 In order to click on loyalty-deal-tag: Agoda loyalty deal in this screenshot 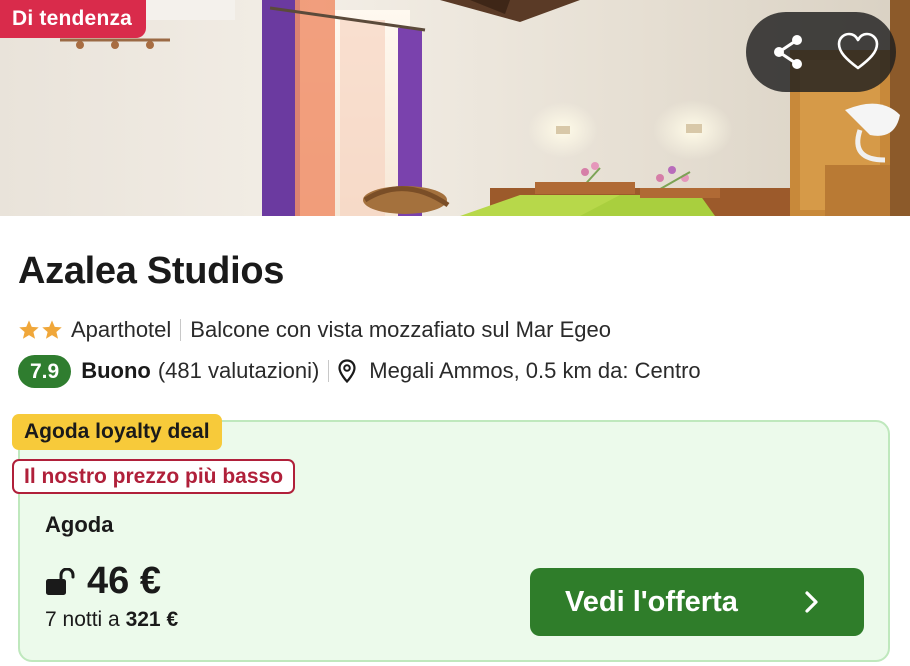, I will do `click(117, 432)`.